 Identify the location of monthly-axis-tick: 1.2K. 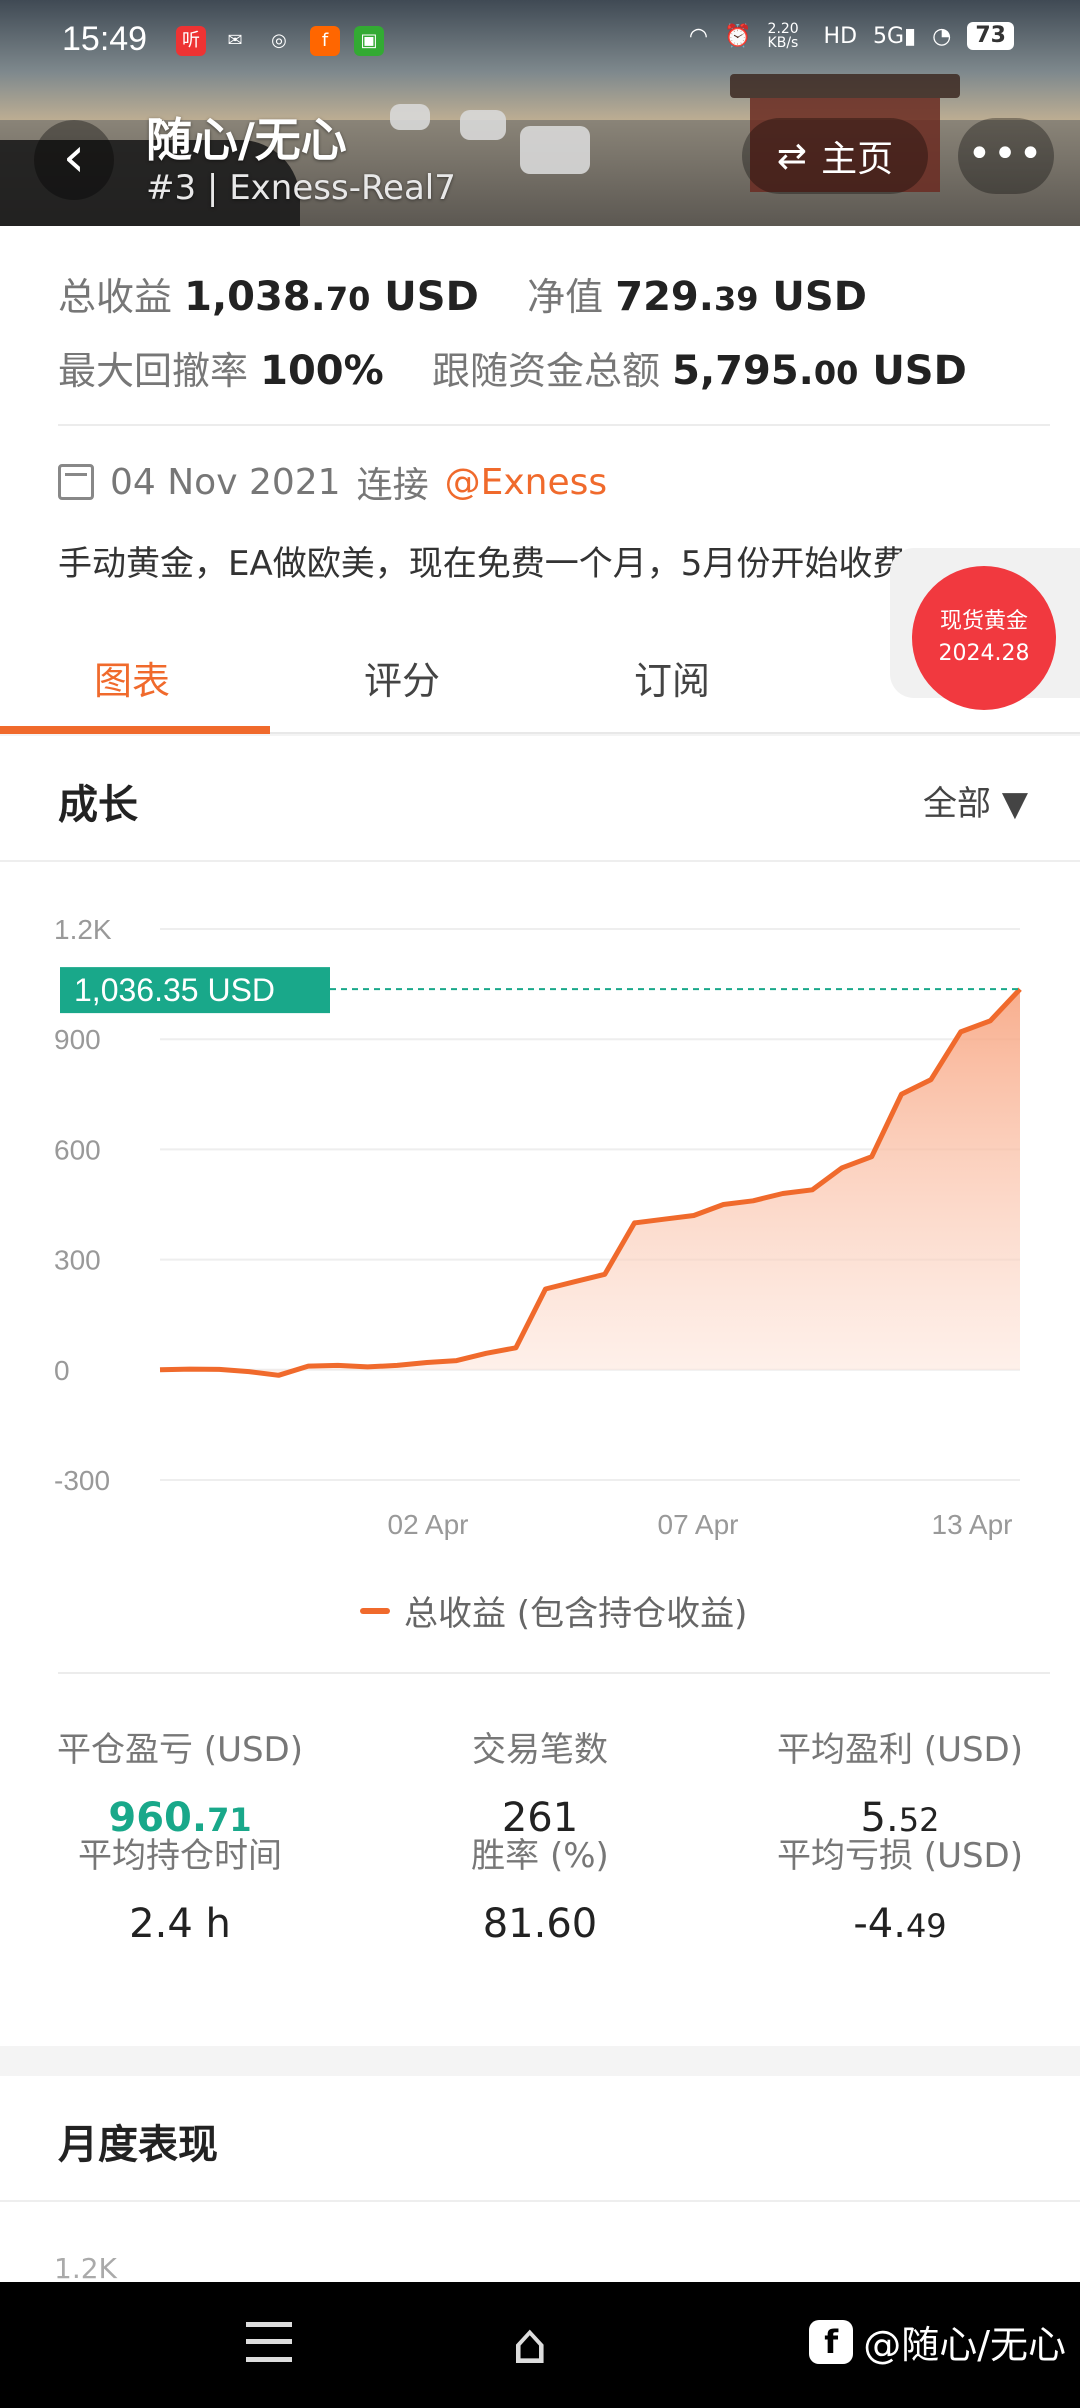
(85, 2268).